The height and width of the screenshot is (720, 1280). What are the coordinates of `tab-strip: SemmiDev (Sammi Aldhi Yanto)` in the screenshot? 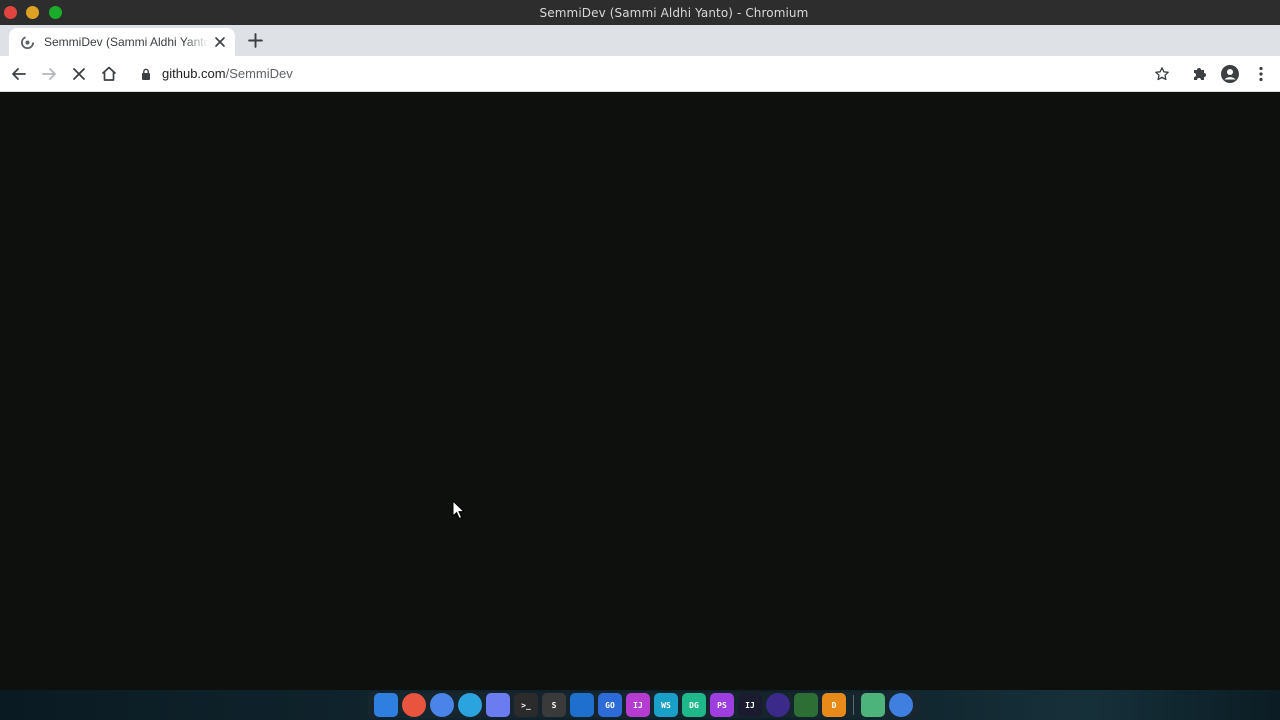 It's located at (640, 40).